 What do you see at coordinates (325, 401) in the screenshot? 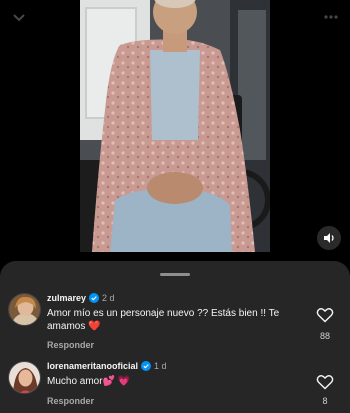
I see `like-count: 8` at bounding box center [325, 401].